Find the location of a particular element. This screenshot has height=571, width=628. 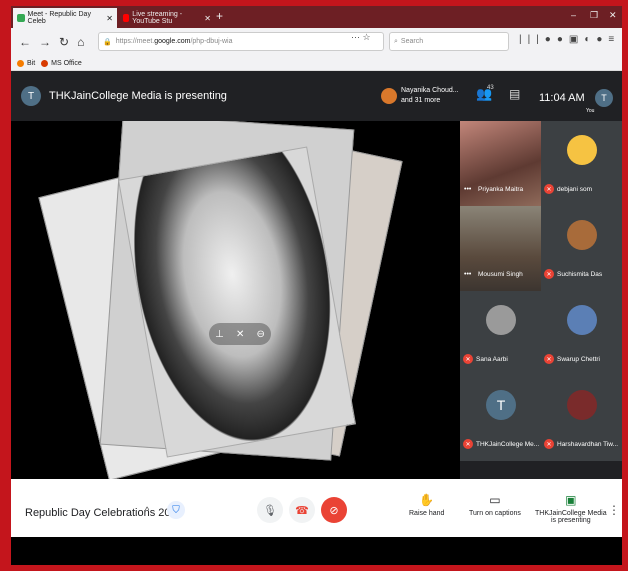

bit-icon is located at coordinates (20, 63).